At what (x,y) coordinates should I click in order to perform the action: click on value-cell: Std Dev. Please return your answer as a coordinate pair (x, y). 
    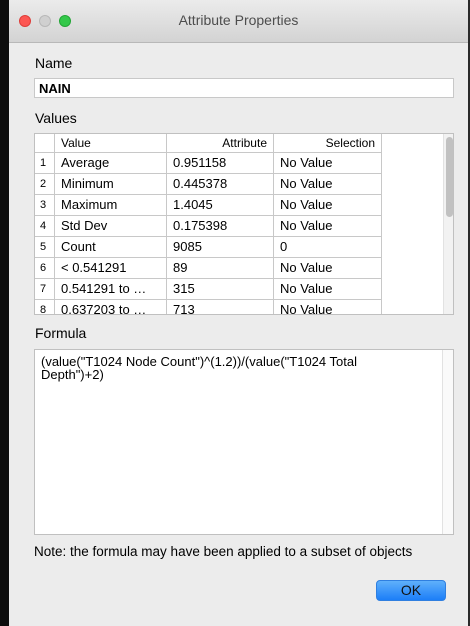
    Looking at the image, I should click on (111, 226).